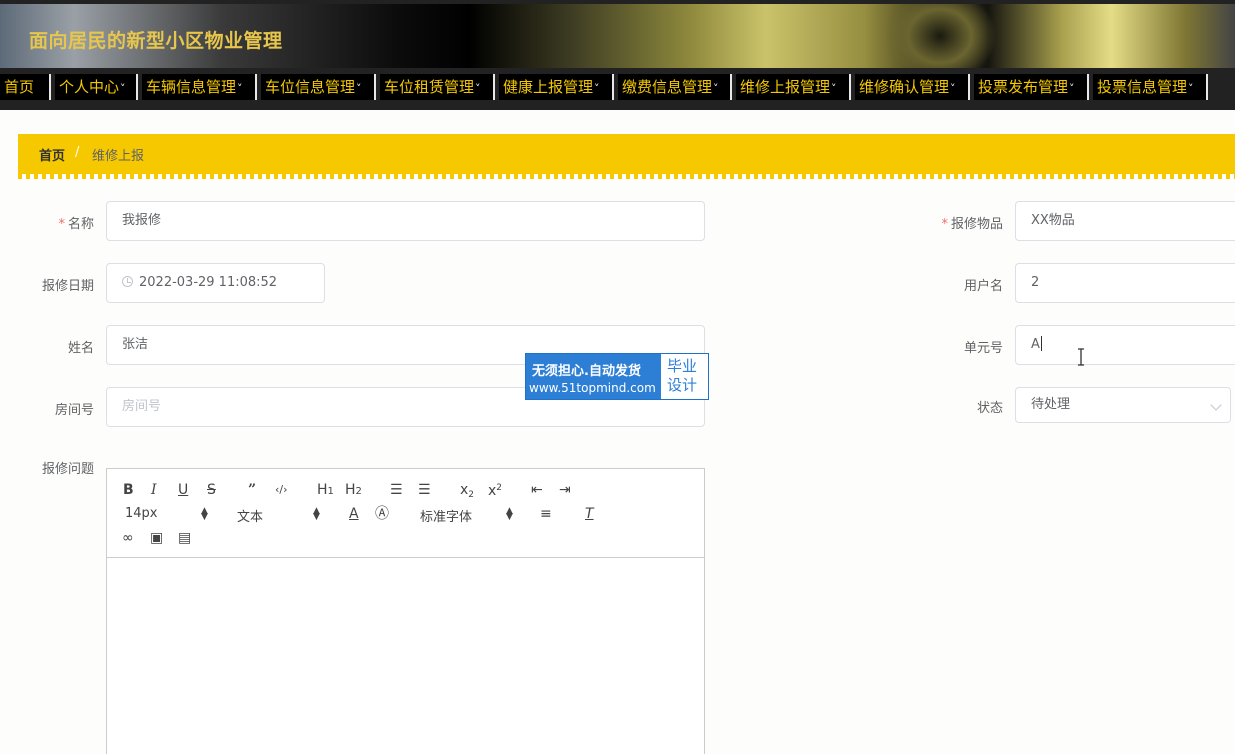  Describe the element at coordinates (74, 410) in the screenshot. I see `room-label: 房间号` at that location.